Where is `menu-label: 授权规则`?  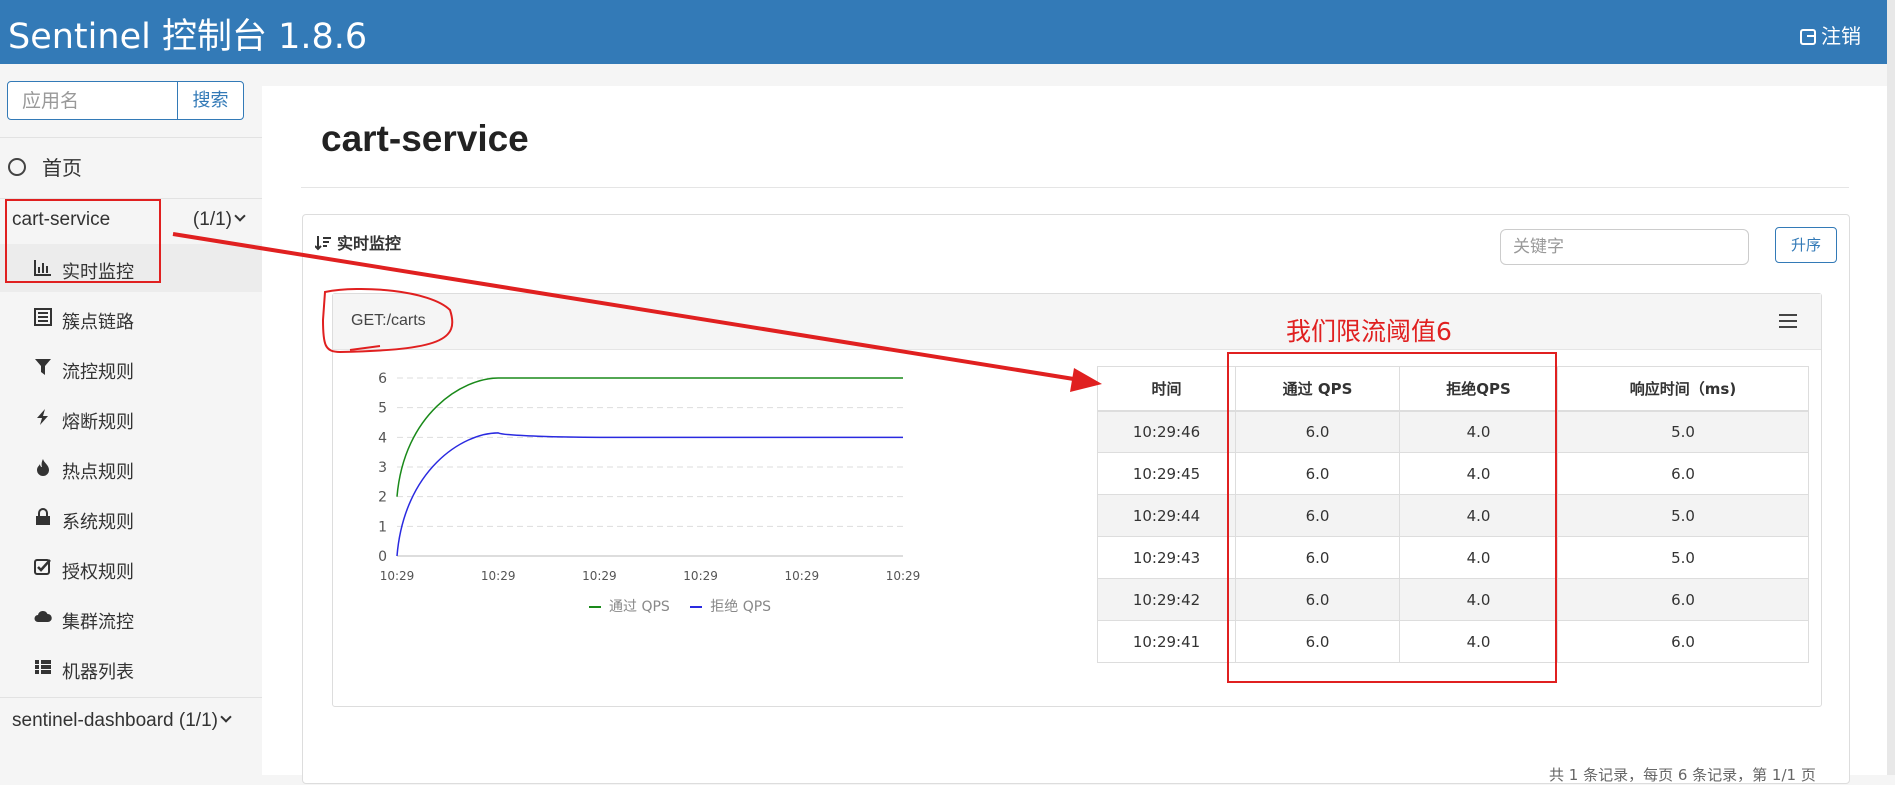 menu-label: 授权规则 is located at coordinates (98, 572).